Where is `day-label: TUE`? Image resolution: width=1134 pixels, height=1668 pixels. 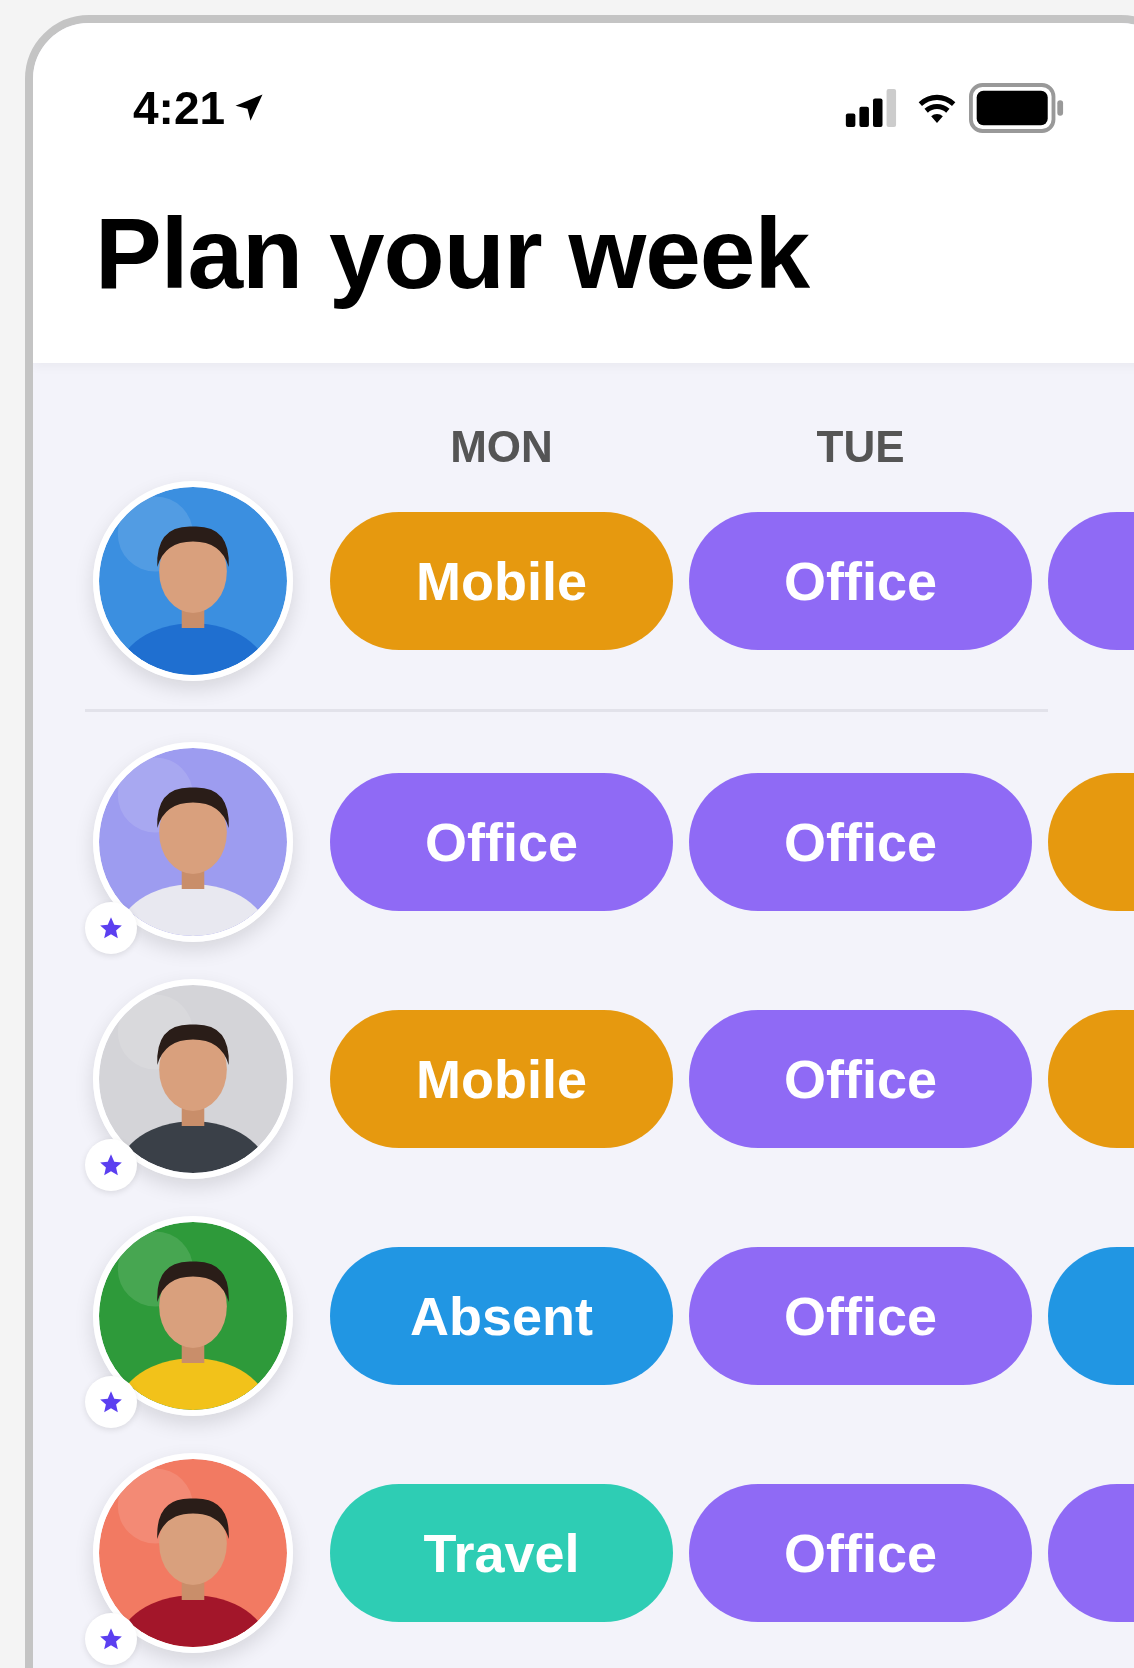 day-label: TUE is located at coordinates (860, 447).